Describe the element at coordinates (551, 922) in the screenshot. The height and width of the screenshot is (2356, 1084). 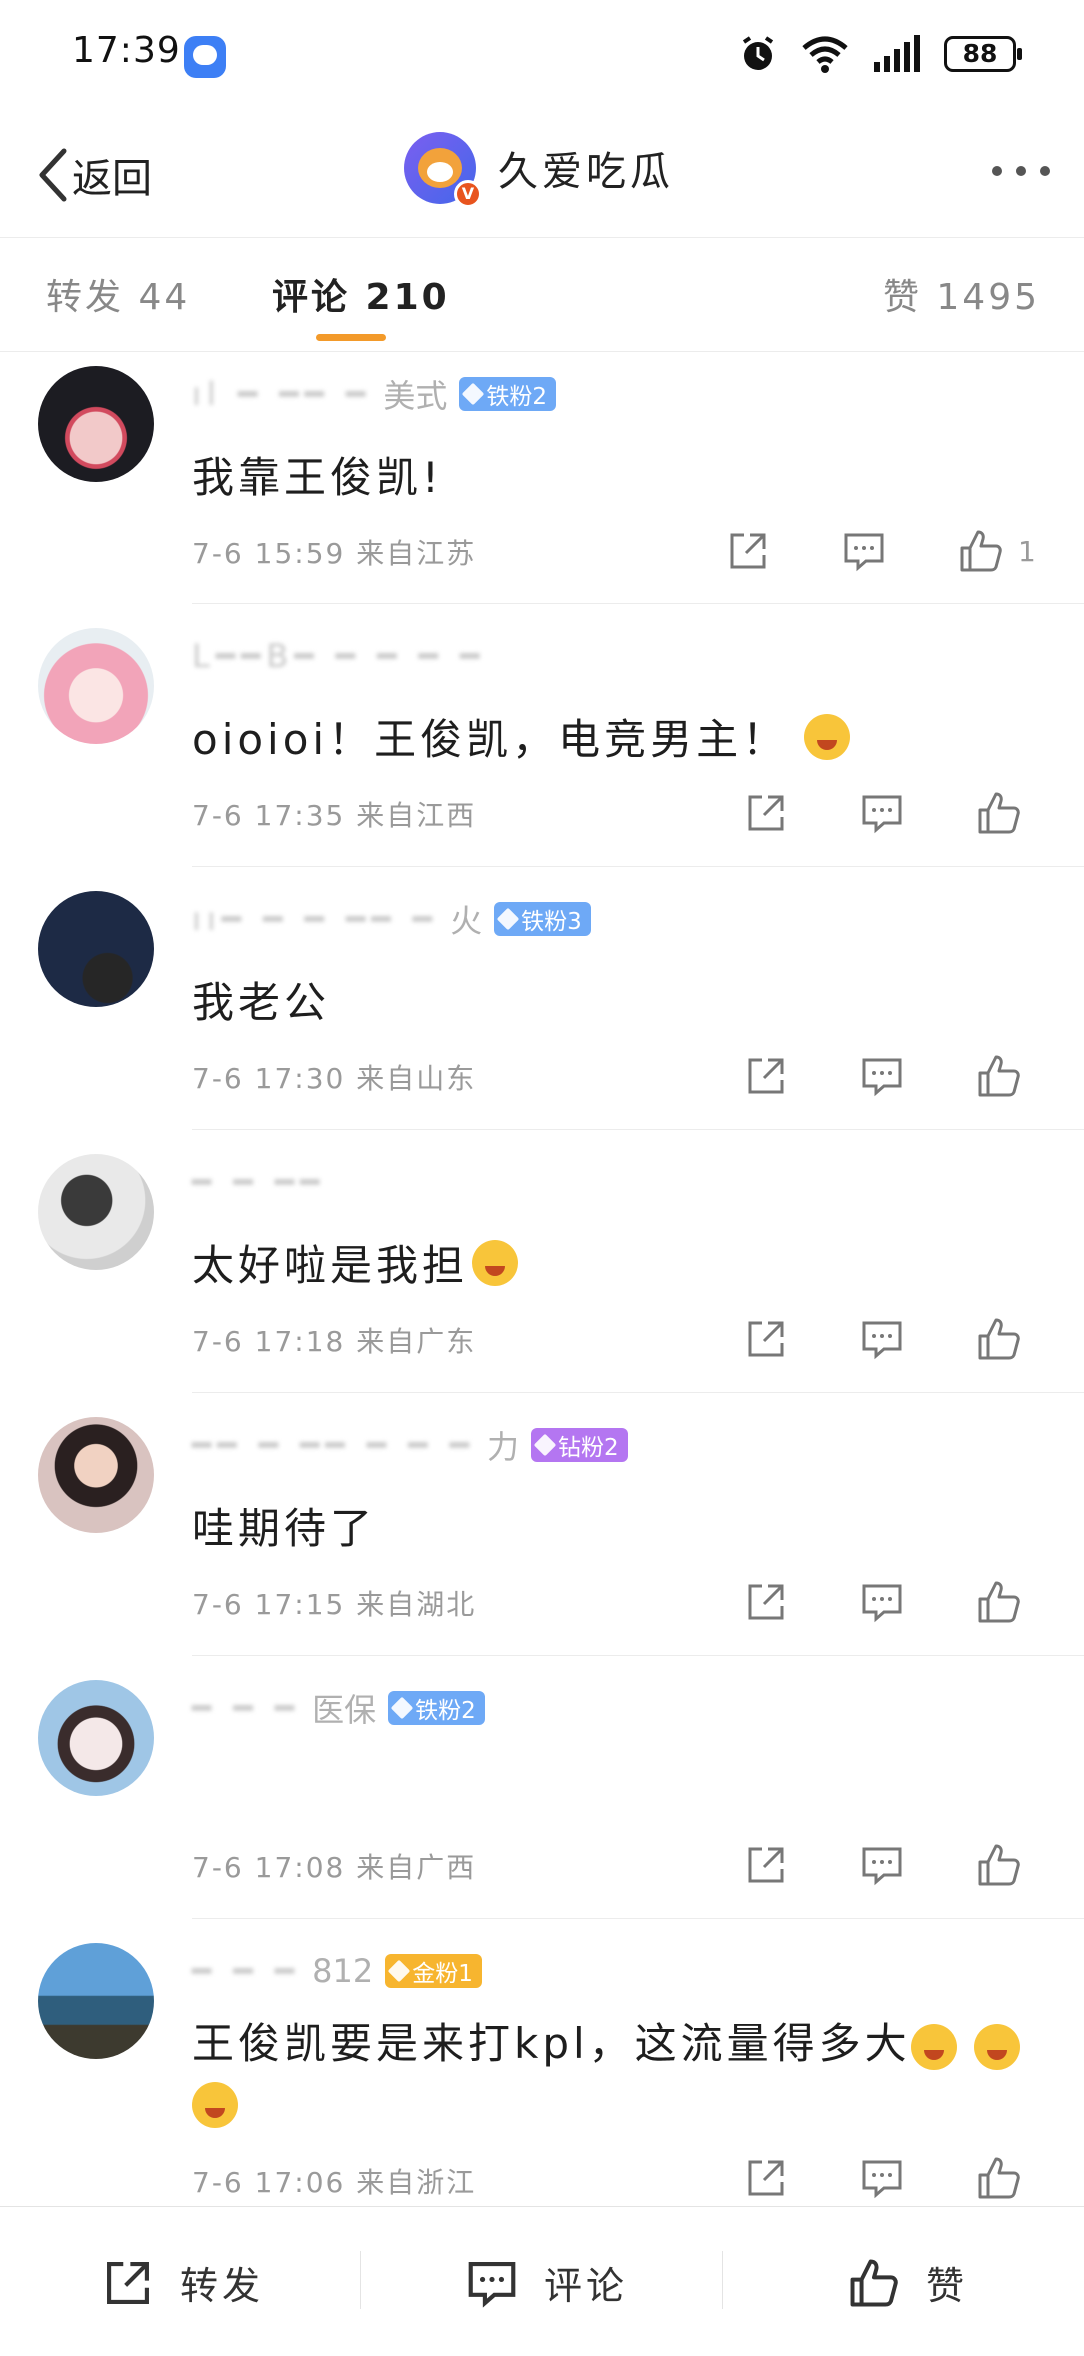
I see `fan-badge-label: 铁粉3` at that location.